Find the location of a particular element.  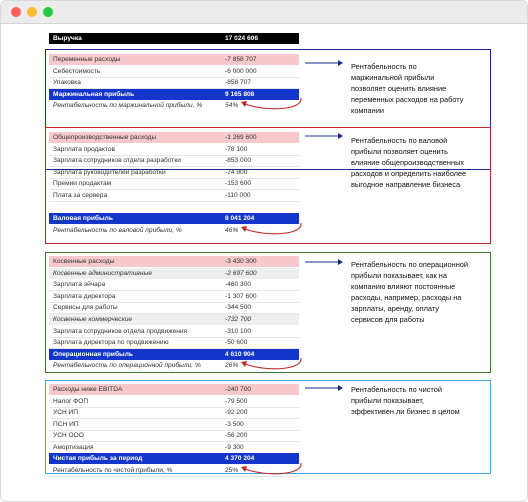

row-label: Зарплата продактов is located at coordinates (84, 149).